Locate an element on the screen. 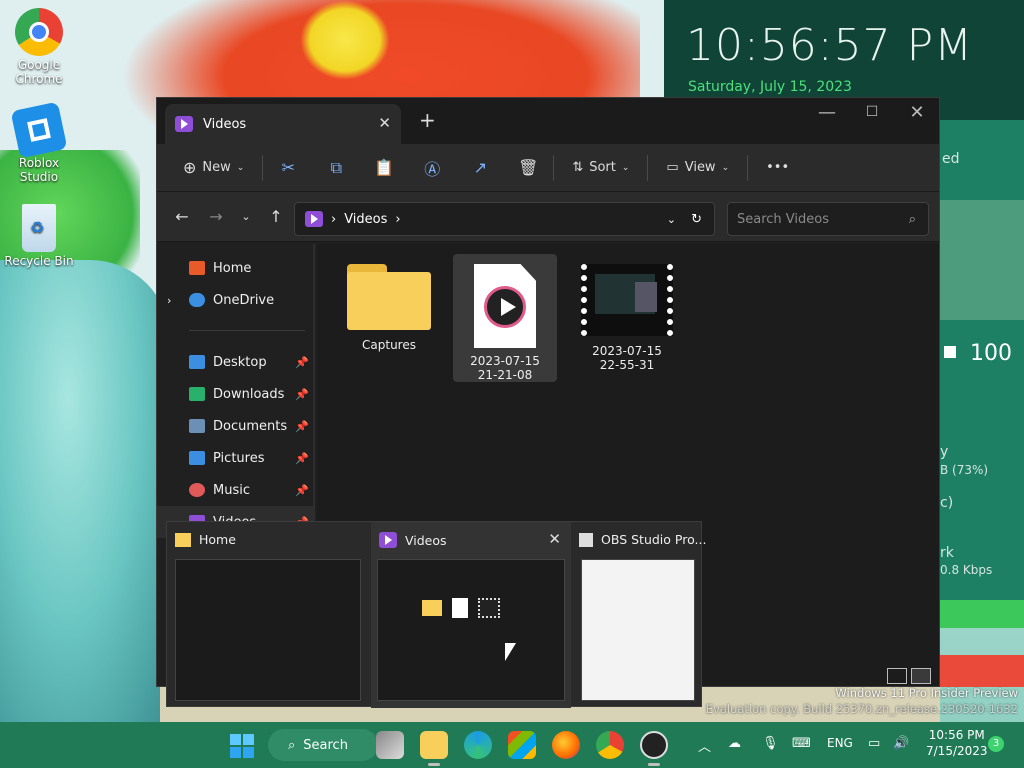  show-hidden-icons-chevron-icon: ︿ is located at coordinates (704, 745).